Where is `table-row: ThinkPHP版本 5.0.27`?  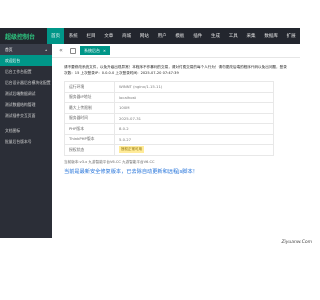 table-row: ThinkPHP版本 5.0.27 is located at coordinates (169, 139).